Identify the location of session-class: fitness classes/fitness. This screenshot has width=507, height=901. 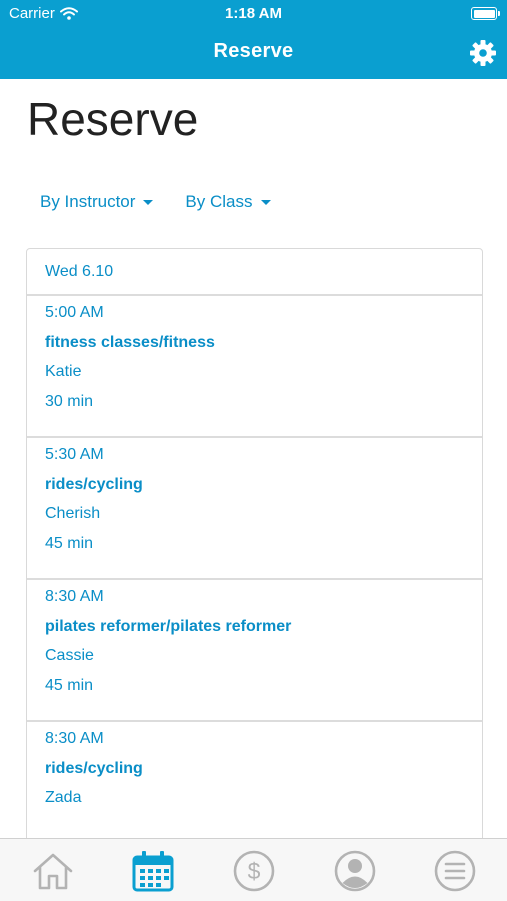
(130, 342).